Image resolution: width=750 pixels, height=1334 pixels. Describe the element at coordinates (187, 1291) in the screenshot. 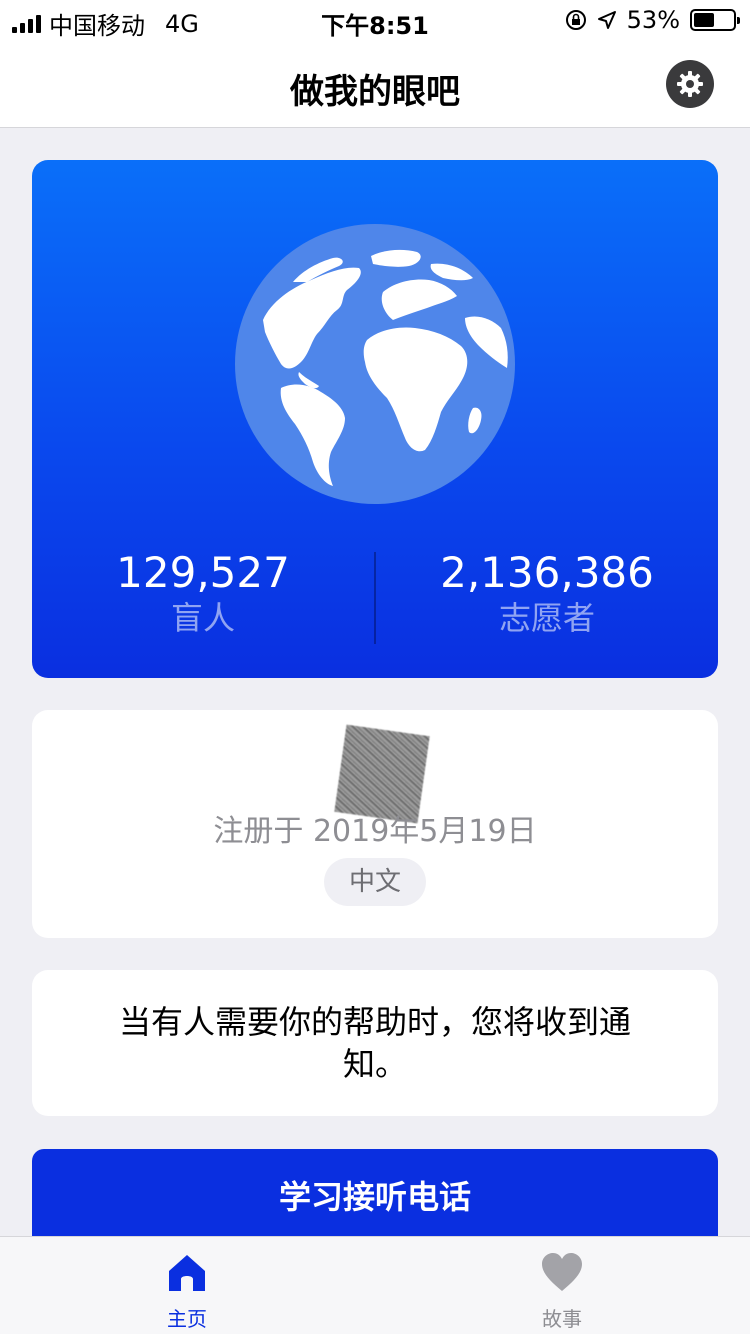

I see `tab-home: 主页` at that location.